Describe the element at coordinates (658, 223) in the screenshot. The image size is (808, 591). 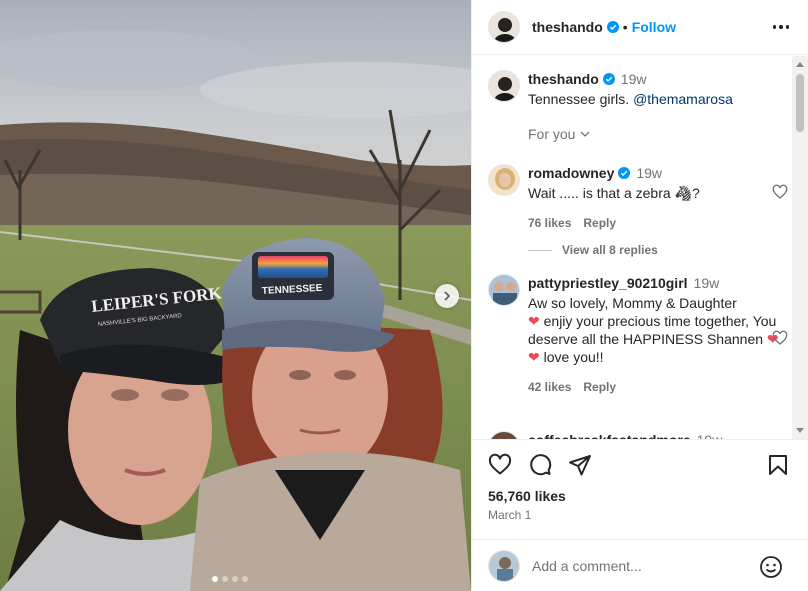
I see `comment-meta: 76 likes Reply` at that location.